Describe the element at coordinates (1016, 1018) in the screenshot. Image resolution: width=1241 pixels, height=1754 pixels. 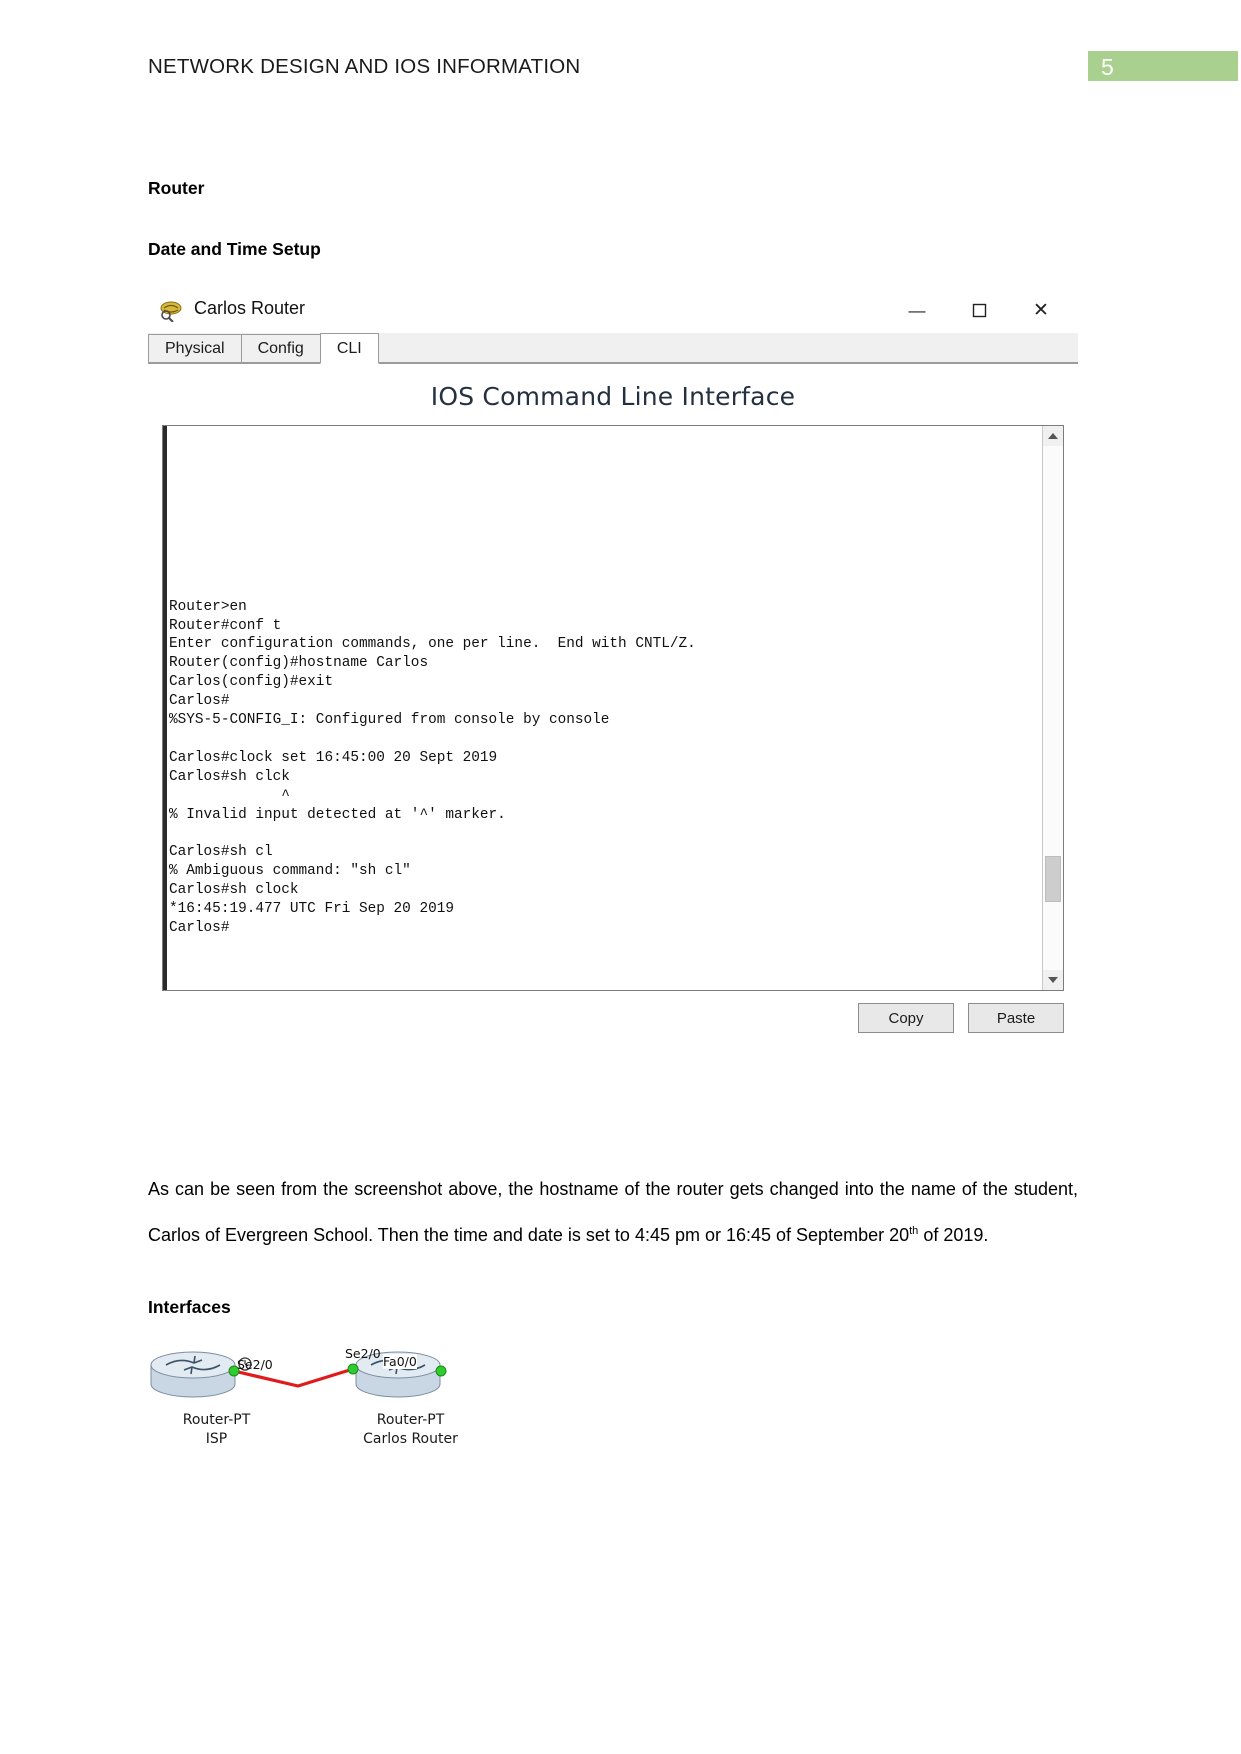
I see `paste-button: Paste` at that location.